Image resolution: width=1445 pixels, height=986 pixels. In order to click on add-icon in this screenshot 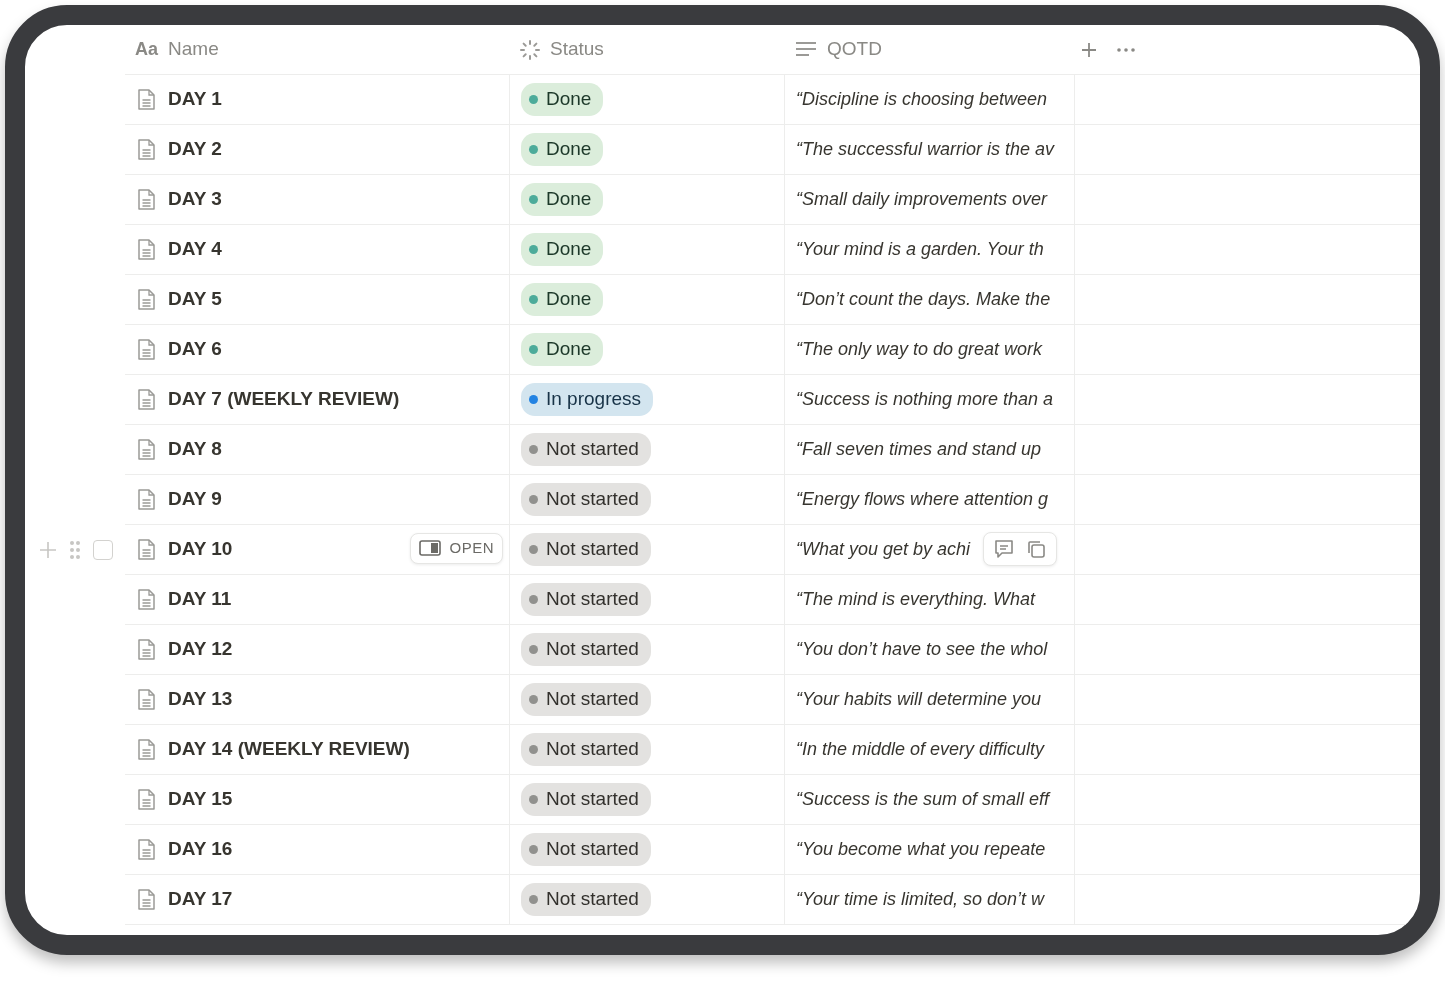, I will do `click(1089, 49)`.